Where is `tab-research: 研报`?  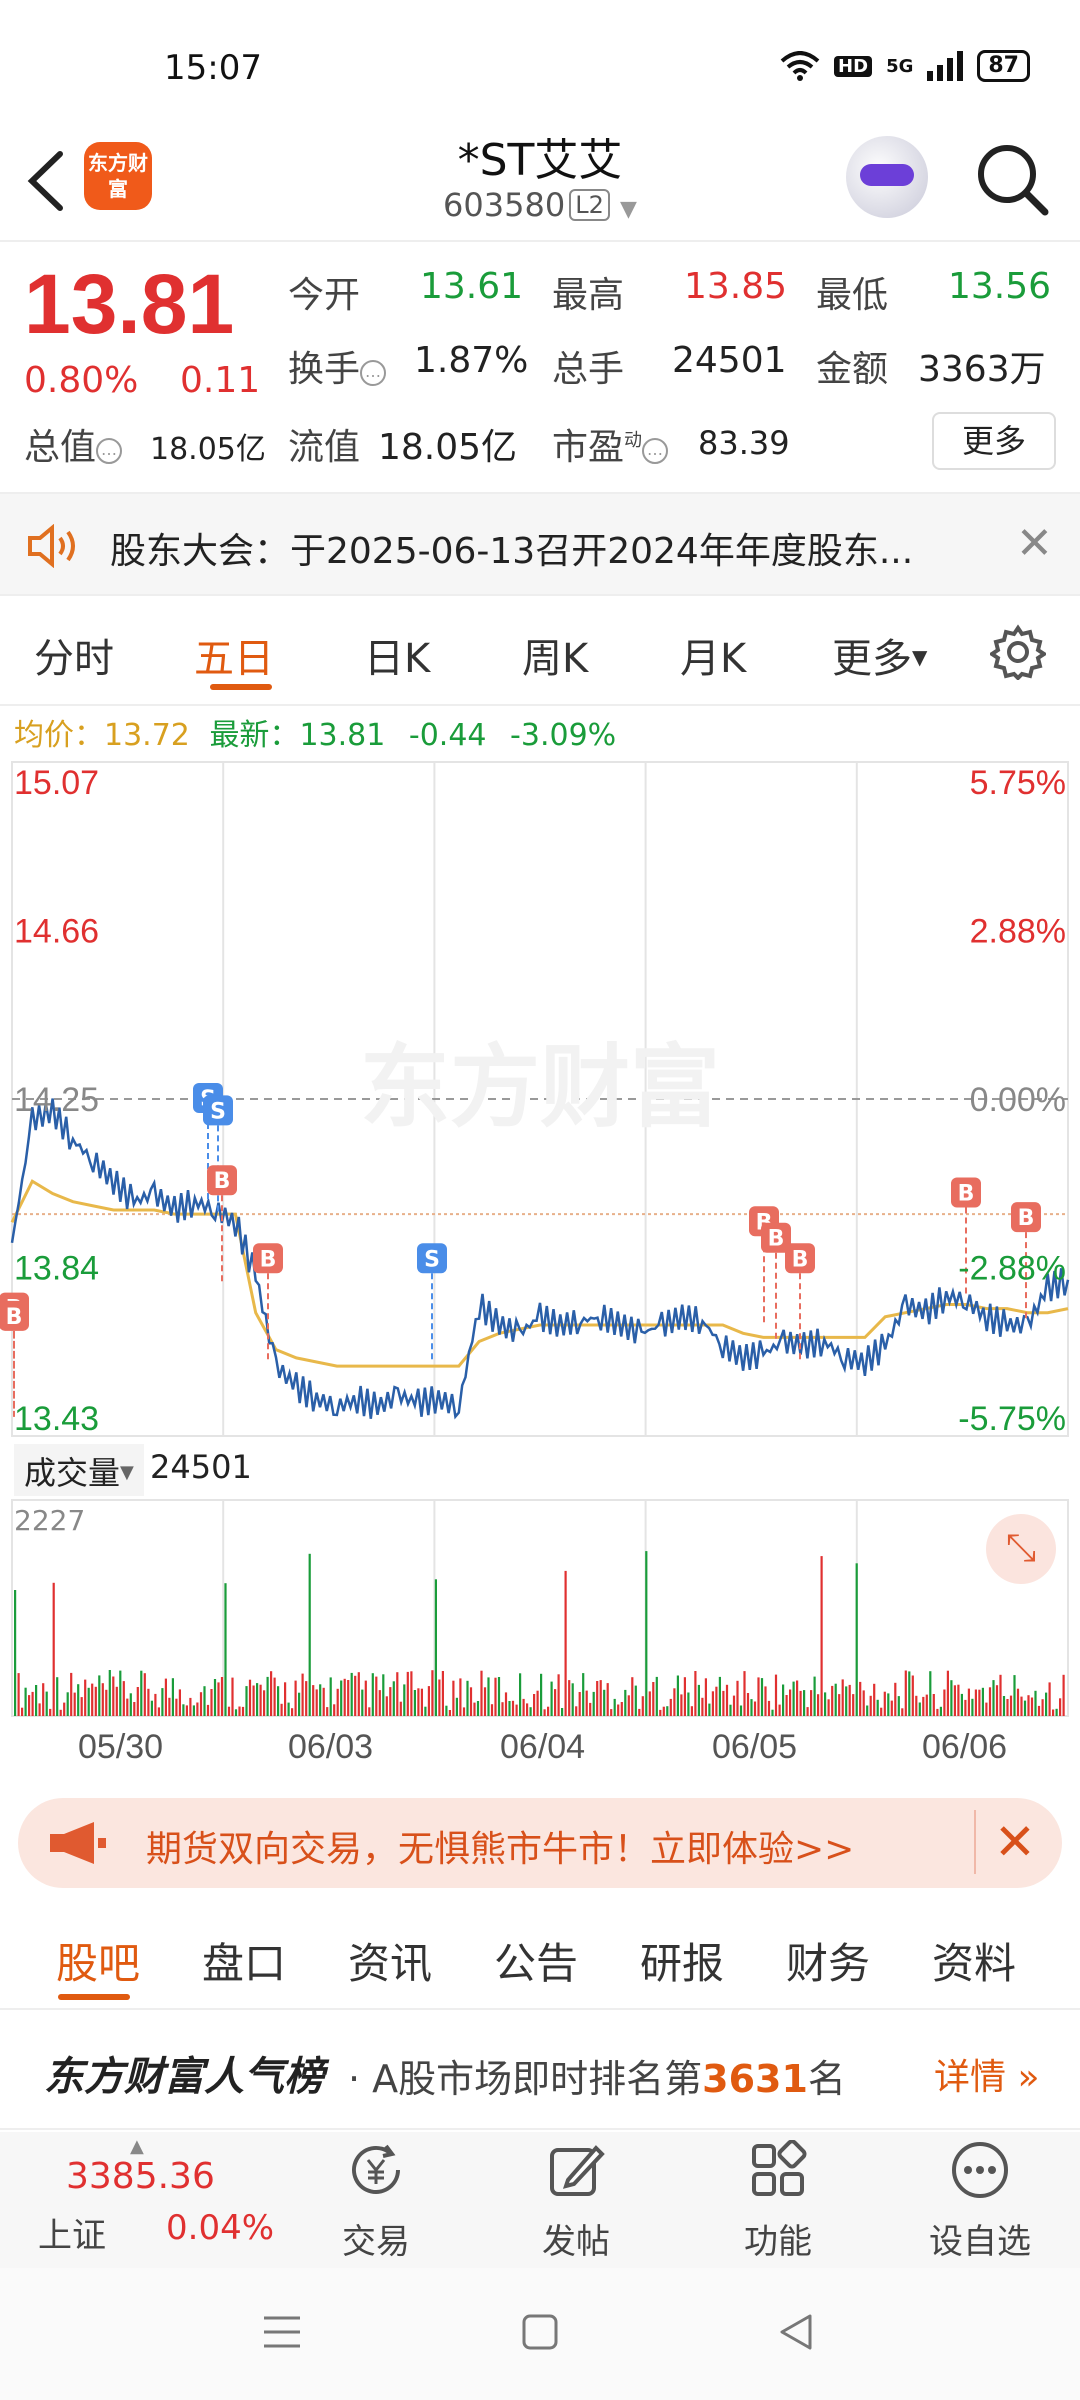
tab-research: 研报 is located at coordinates (682, 1960).